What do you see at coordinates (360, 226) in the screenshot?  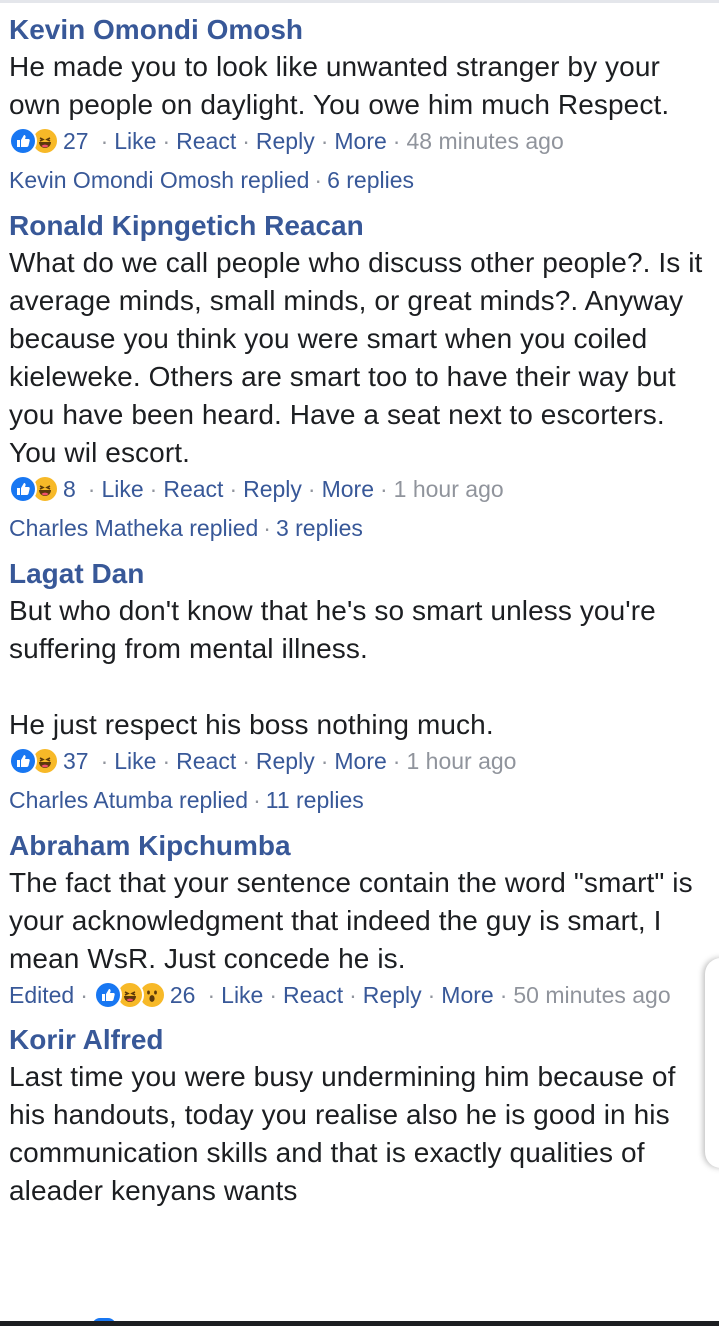 I see `comment-author: Ronald Kipngetich Reacan` at bounding box center [360, 226].